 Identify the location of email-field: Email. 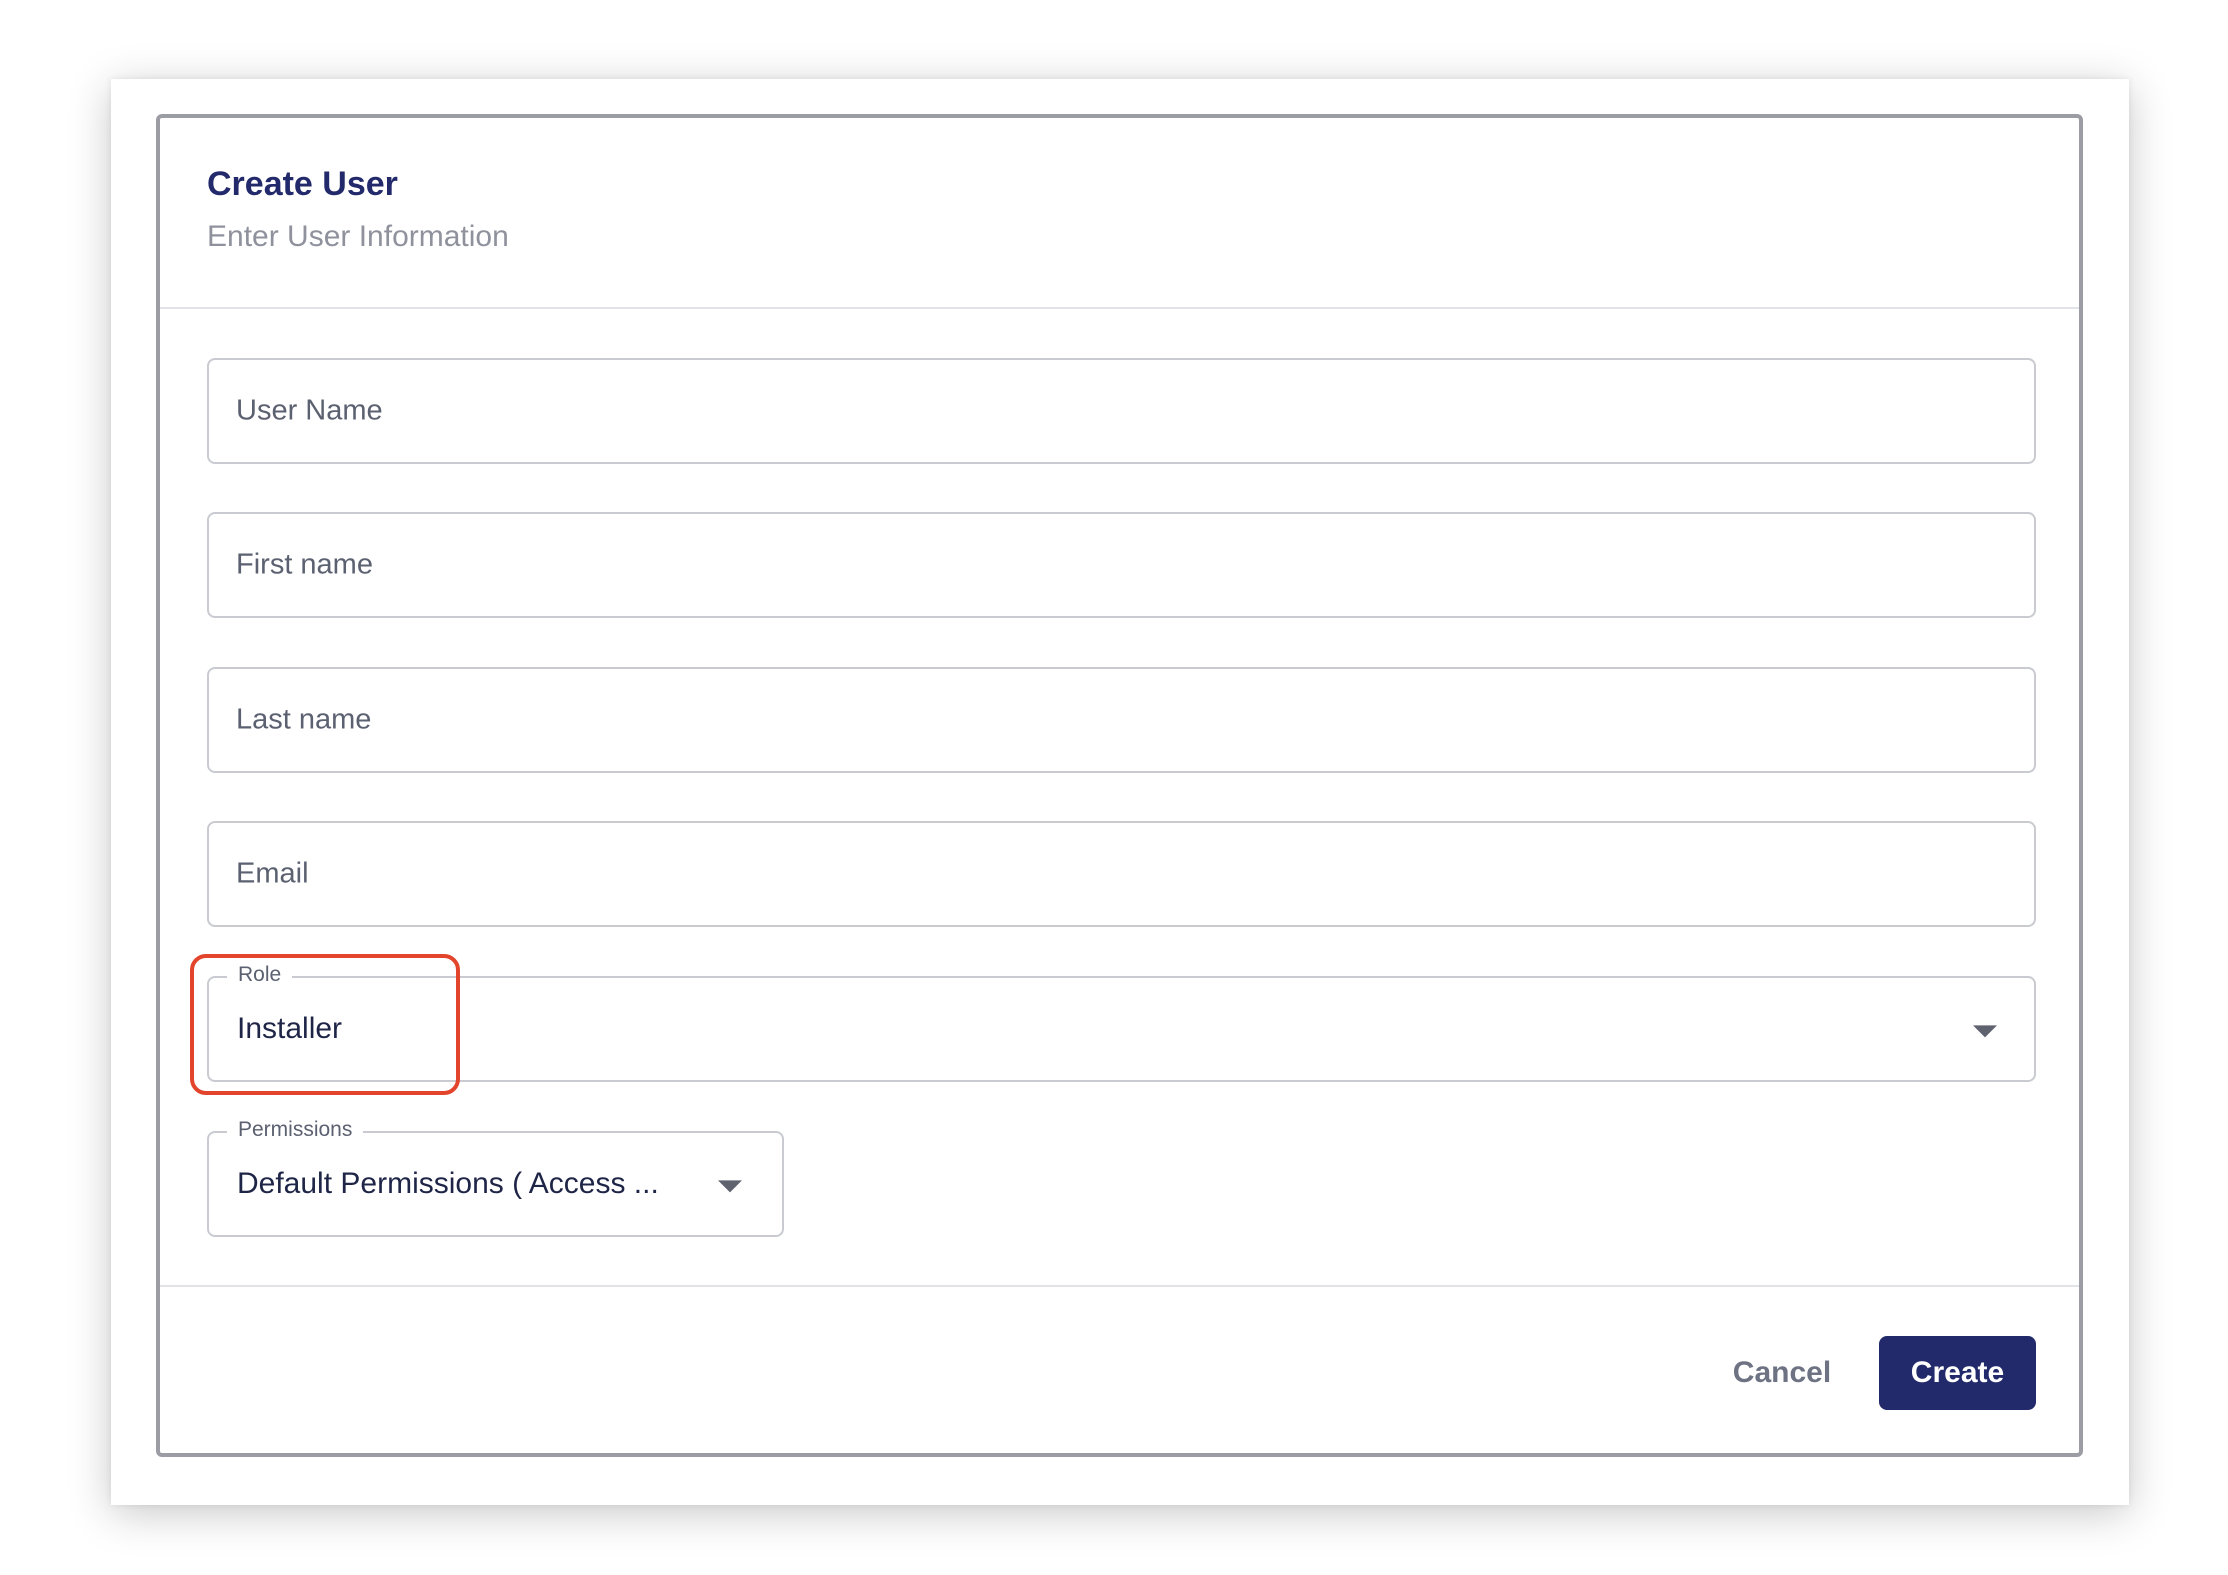
(1121, 874).